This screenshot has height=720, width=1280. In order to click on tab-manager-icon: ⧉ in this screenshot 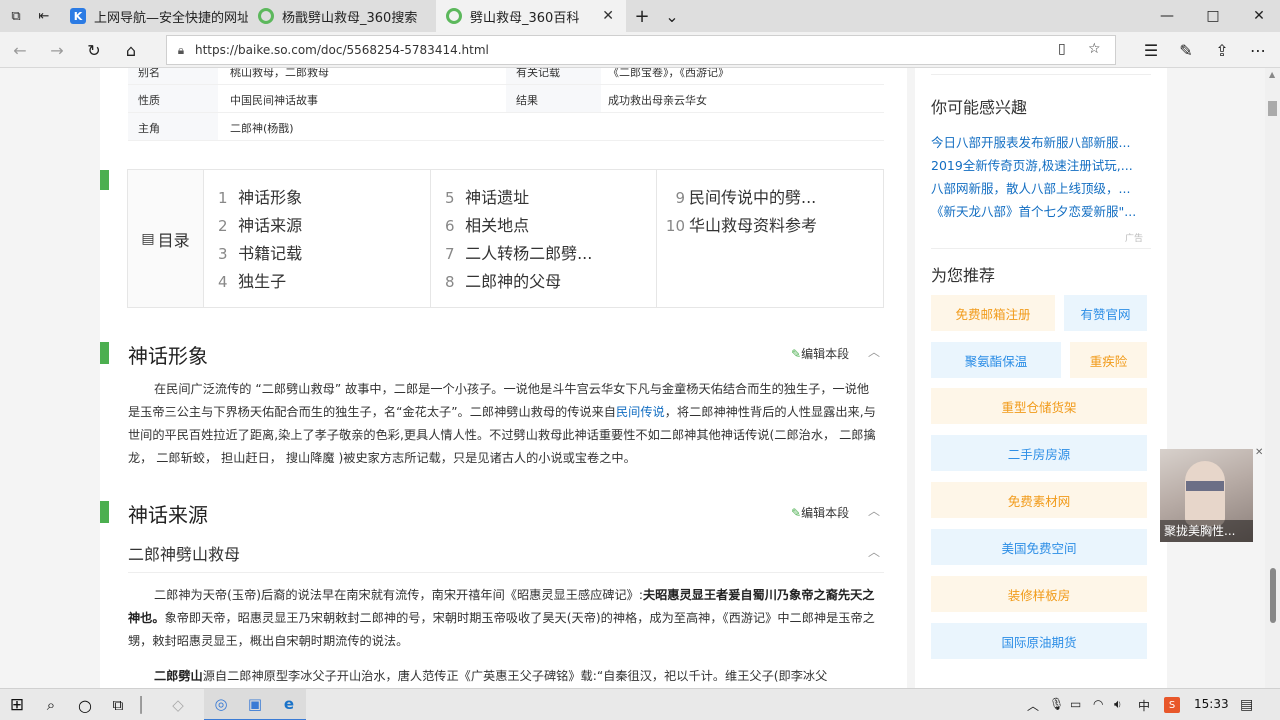, I will do `click(16, 16)`.